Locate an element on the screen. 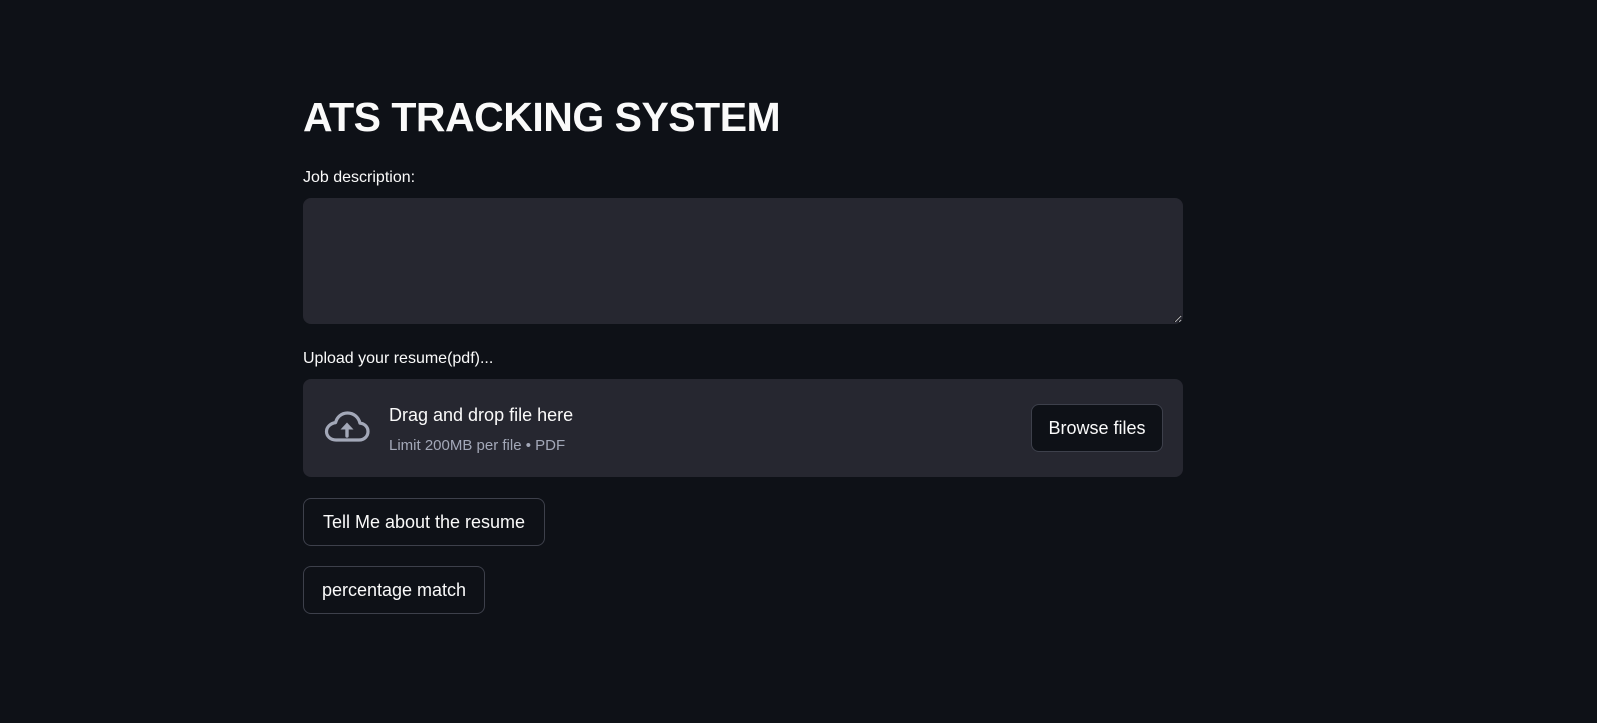 The image size is (1597, 723). cloud-upload-icon is located at coordinates (347, 427).